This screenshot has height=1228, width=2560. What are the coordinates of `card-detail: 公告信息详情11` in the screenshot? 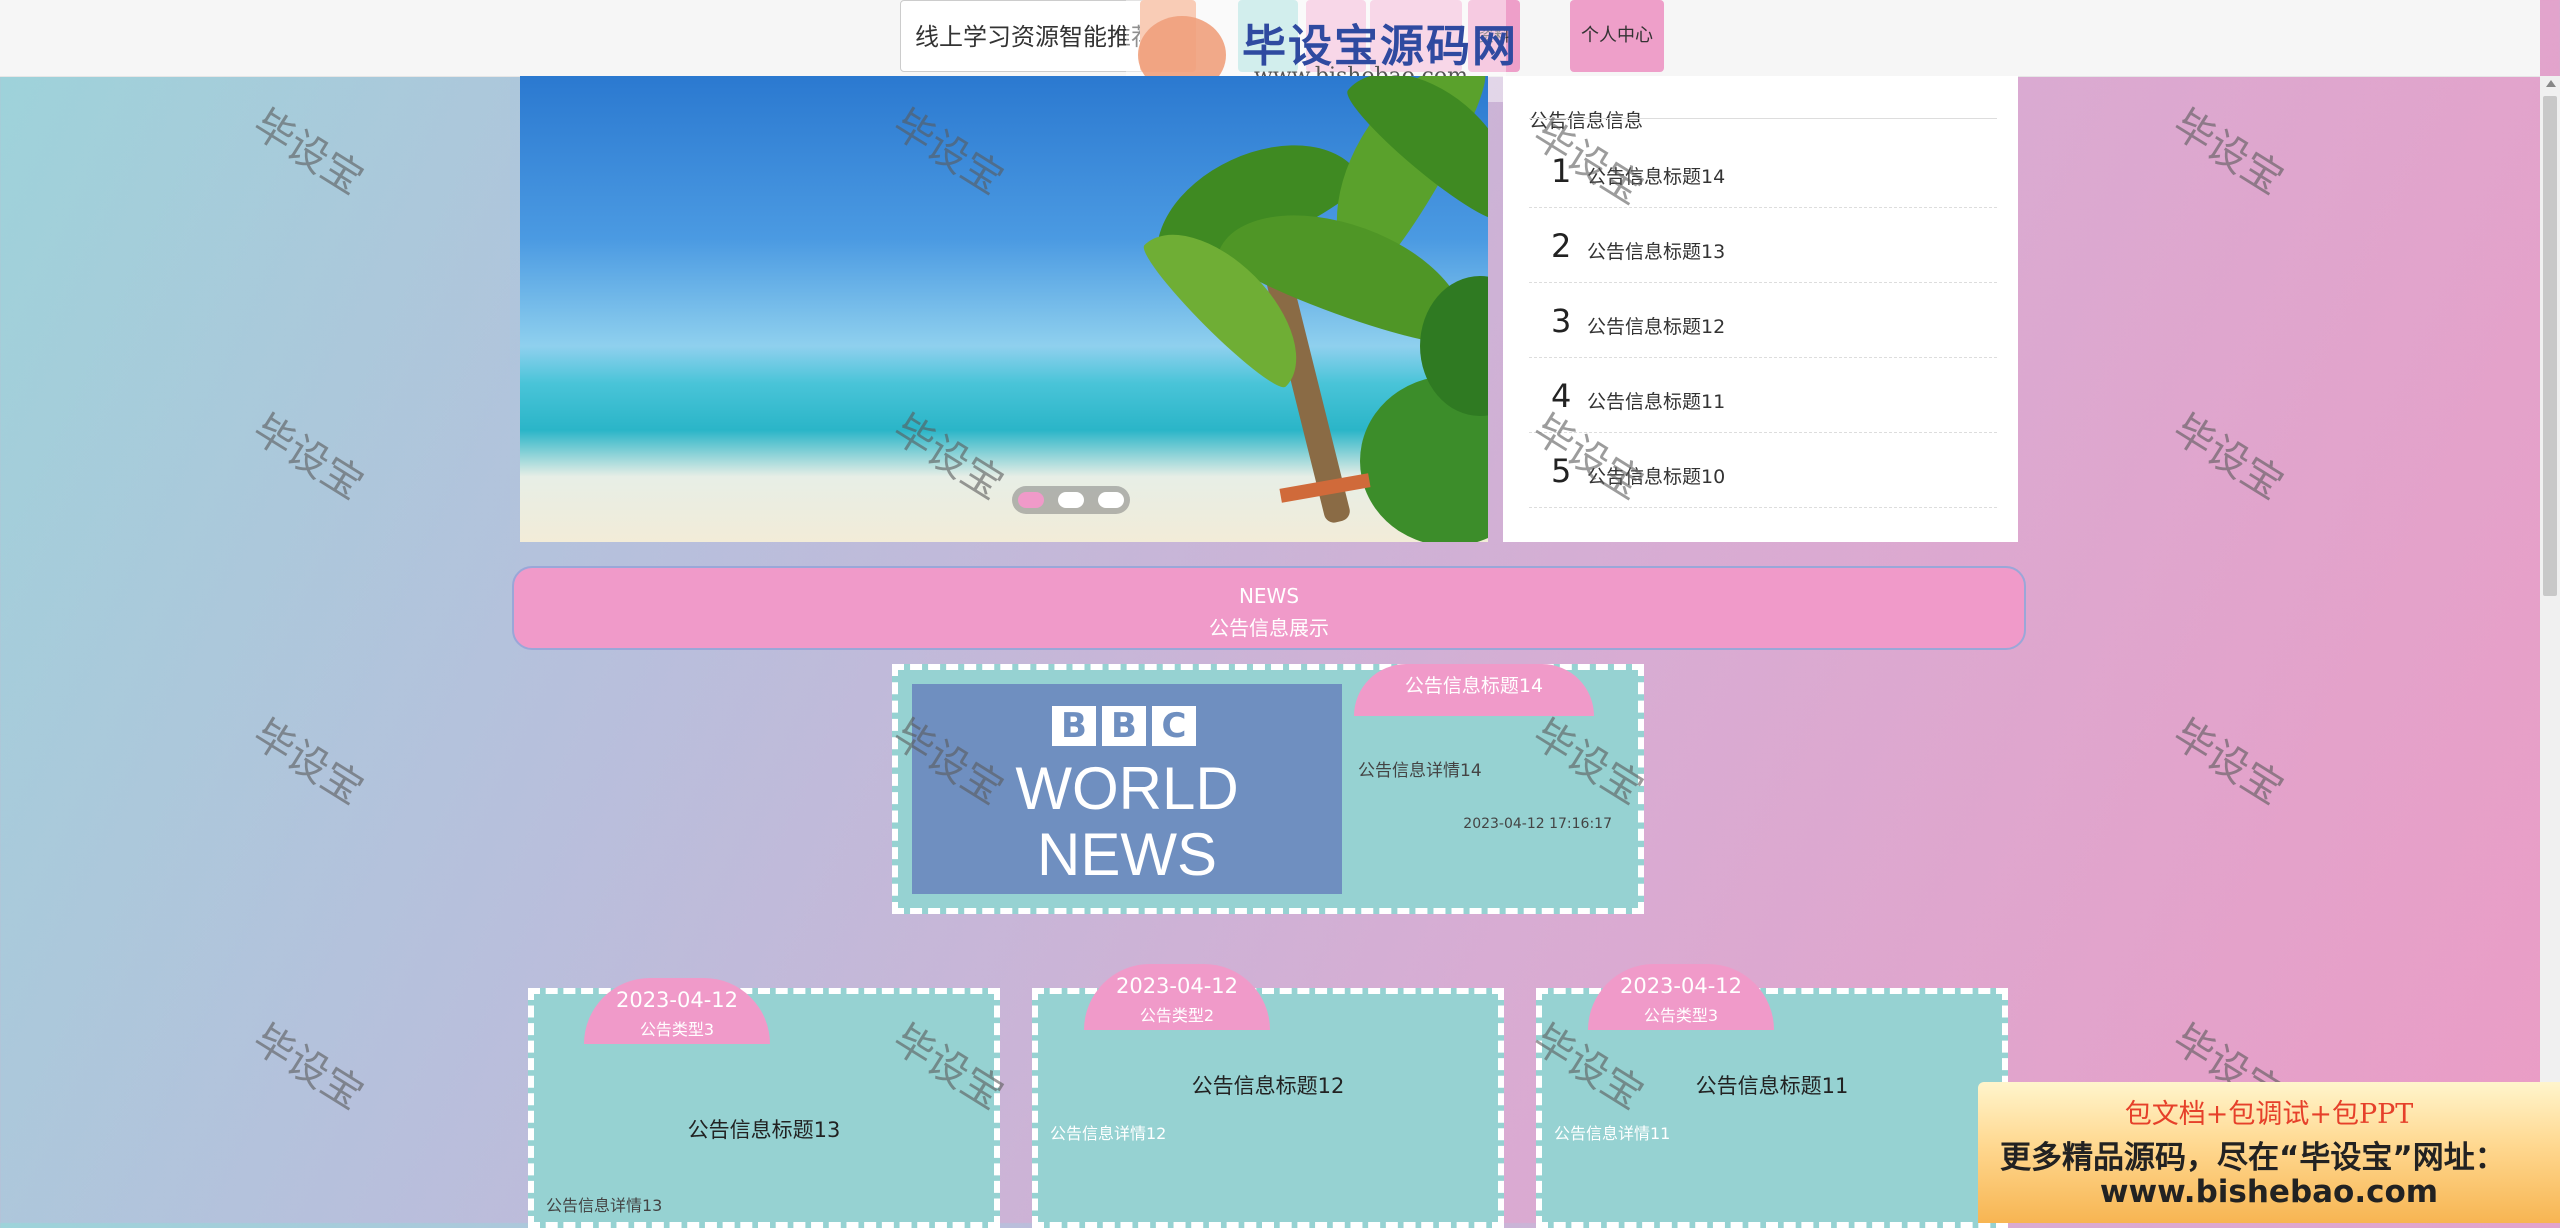 It's located at (1612, 1133).